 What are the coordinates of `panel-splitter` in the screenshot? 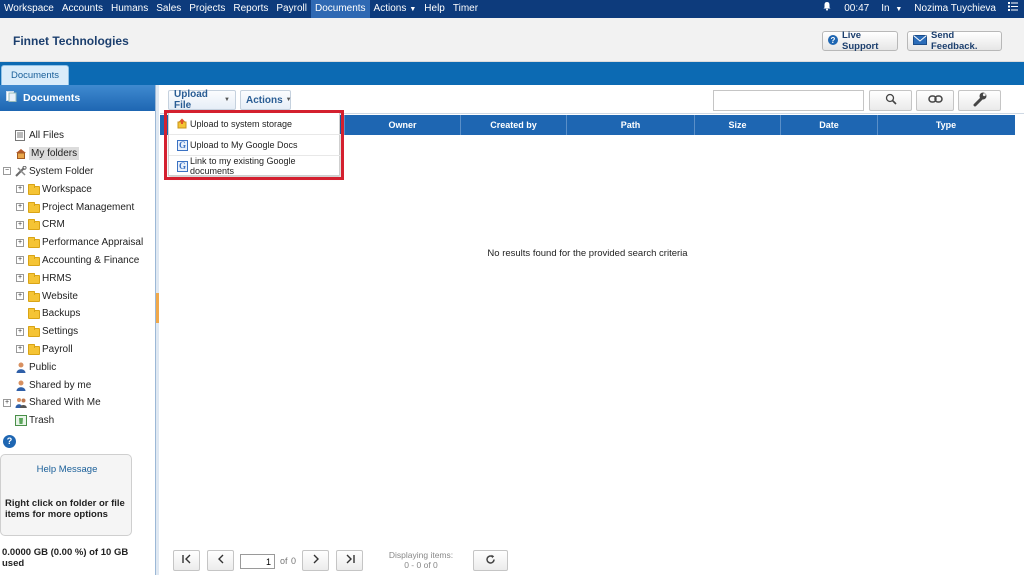 It's located at (157, 330).